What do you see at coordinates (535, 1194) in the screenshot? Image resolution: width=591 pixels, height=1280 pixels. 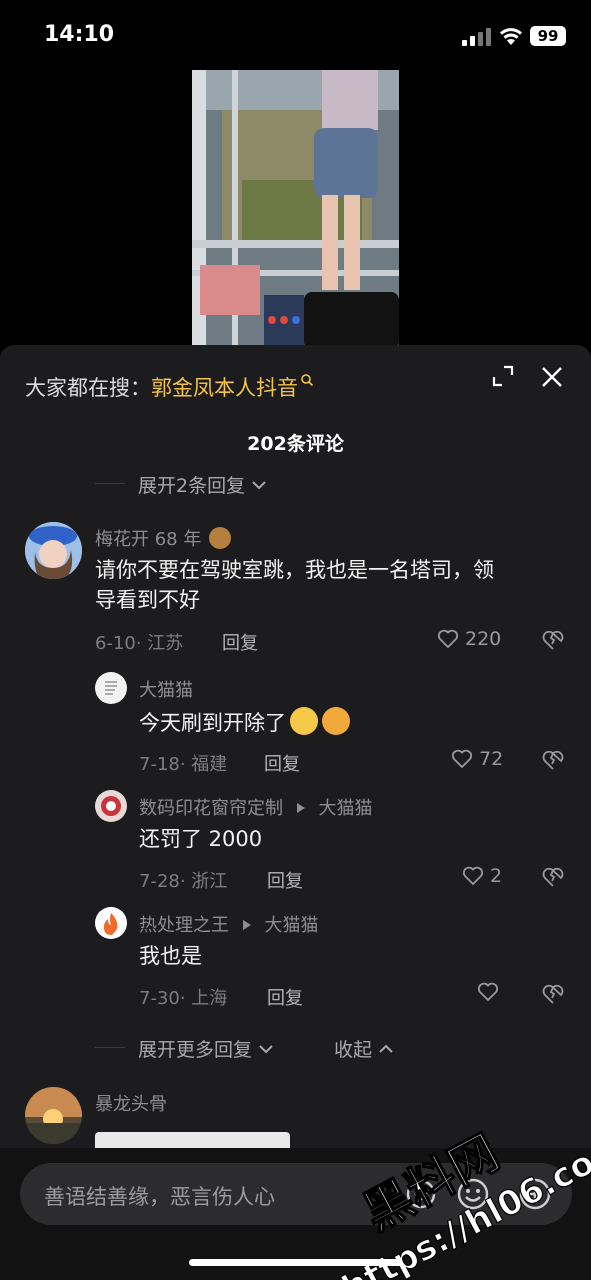 I see `add-icon` at bounding box center [535, 1194].